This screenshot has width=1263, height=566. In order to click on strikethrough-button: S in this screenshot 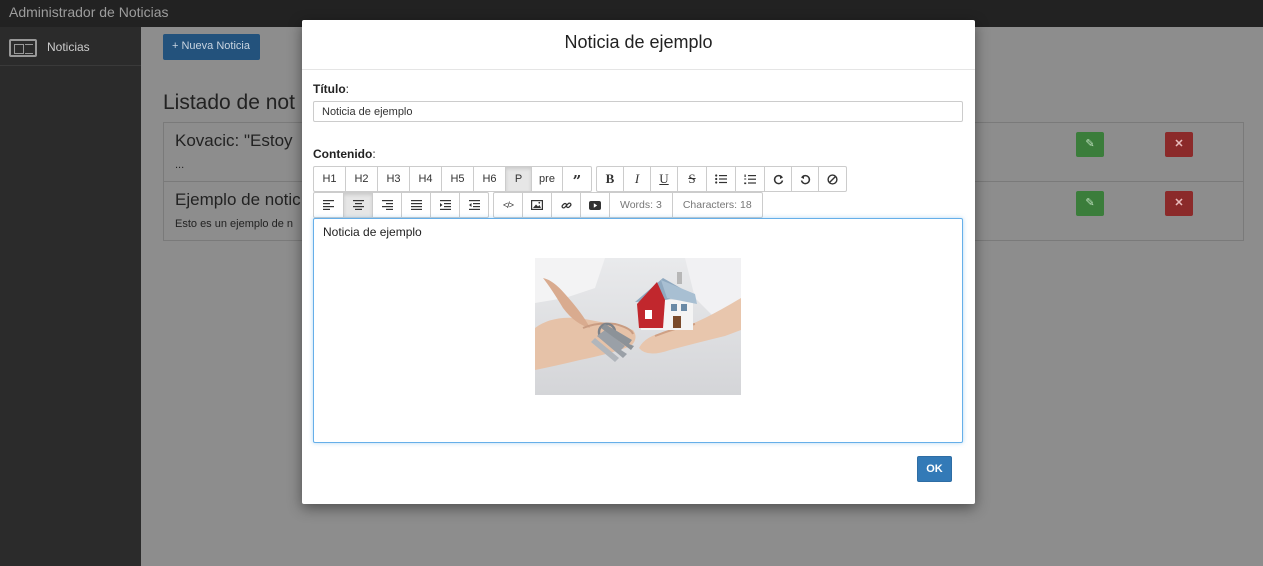, I will do `click(692, 179)`.